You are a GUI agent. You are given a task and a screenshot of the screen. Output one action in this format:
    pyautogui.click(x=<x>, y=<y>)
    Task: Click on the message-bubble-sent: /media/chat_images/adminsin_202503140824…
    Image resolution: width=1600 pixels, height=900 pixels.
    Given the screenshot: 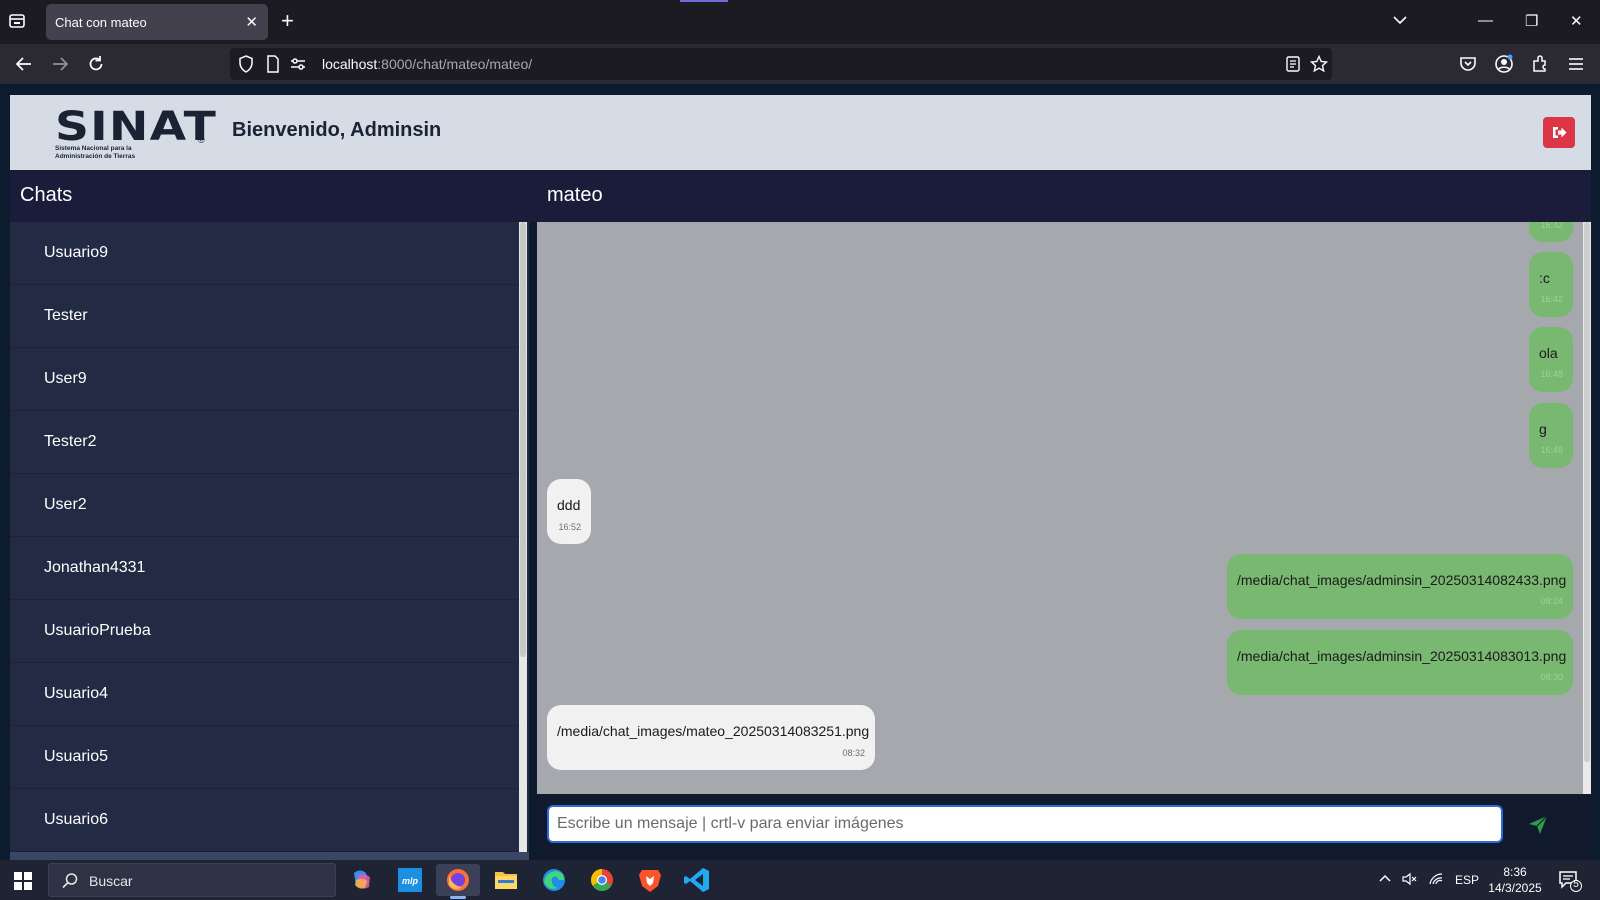 What is the action you would take?
    pyautogui.click(x=1400, y=586)
    